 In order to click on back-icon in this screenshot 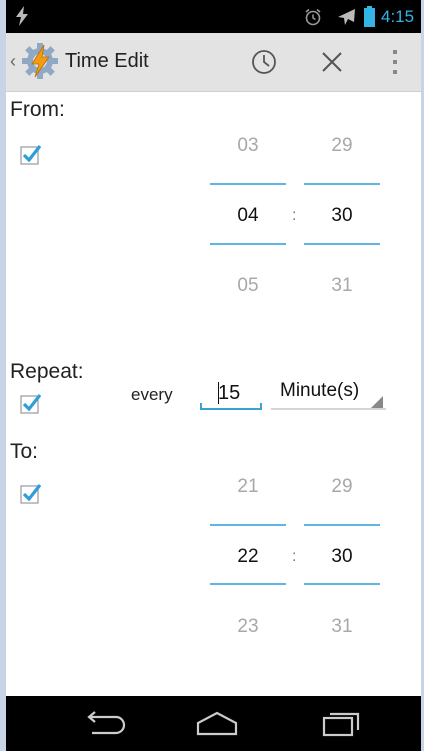, I will do `click(105, 723)`.